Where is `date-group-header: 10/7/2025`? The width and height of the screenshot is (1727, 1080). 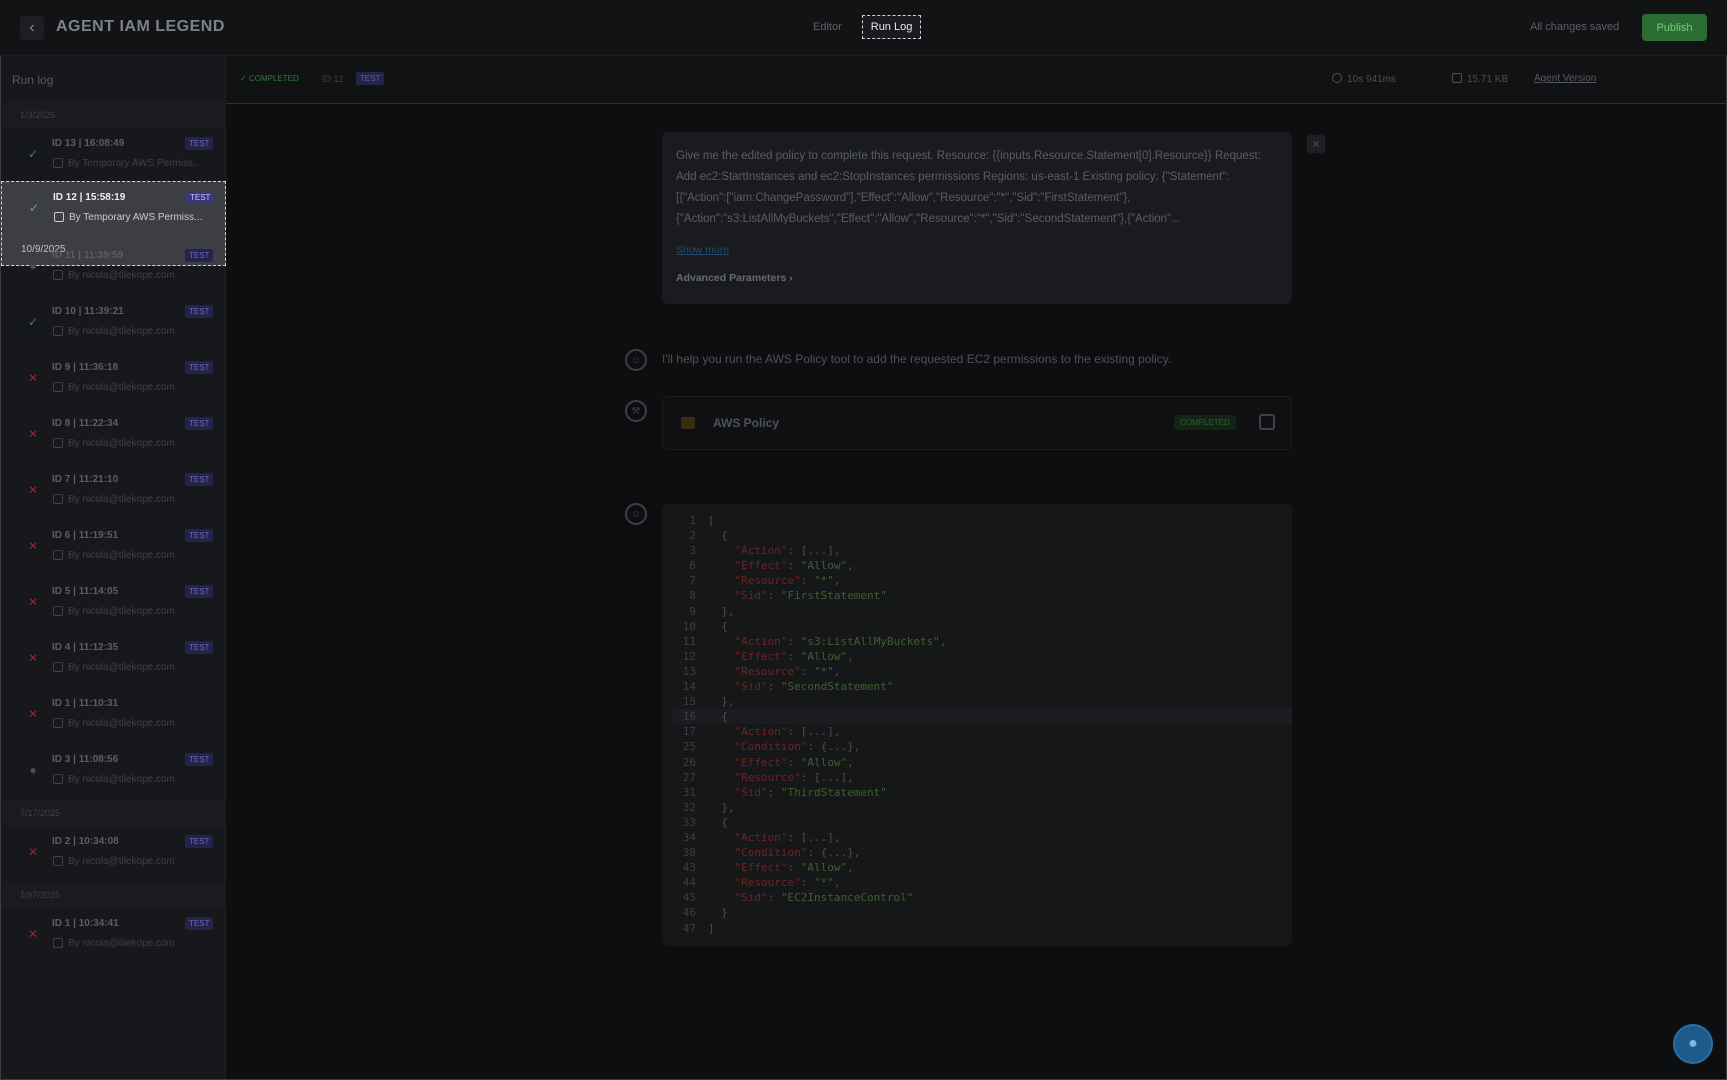
date-group-header: 10/7/2025 is located at coordinates (113, 895).